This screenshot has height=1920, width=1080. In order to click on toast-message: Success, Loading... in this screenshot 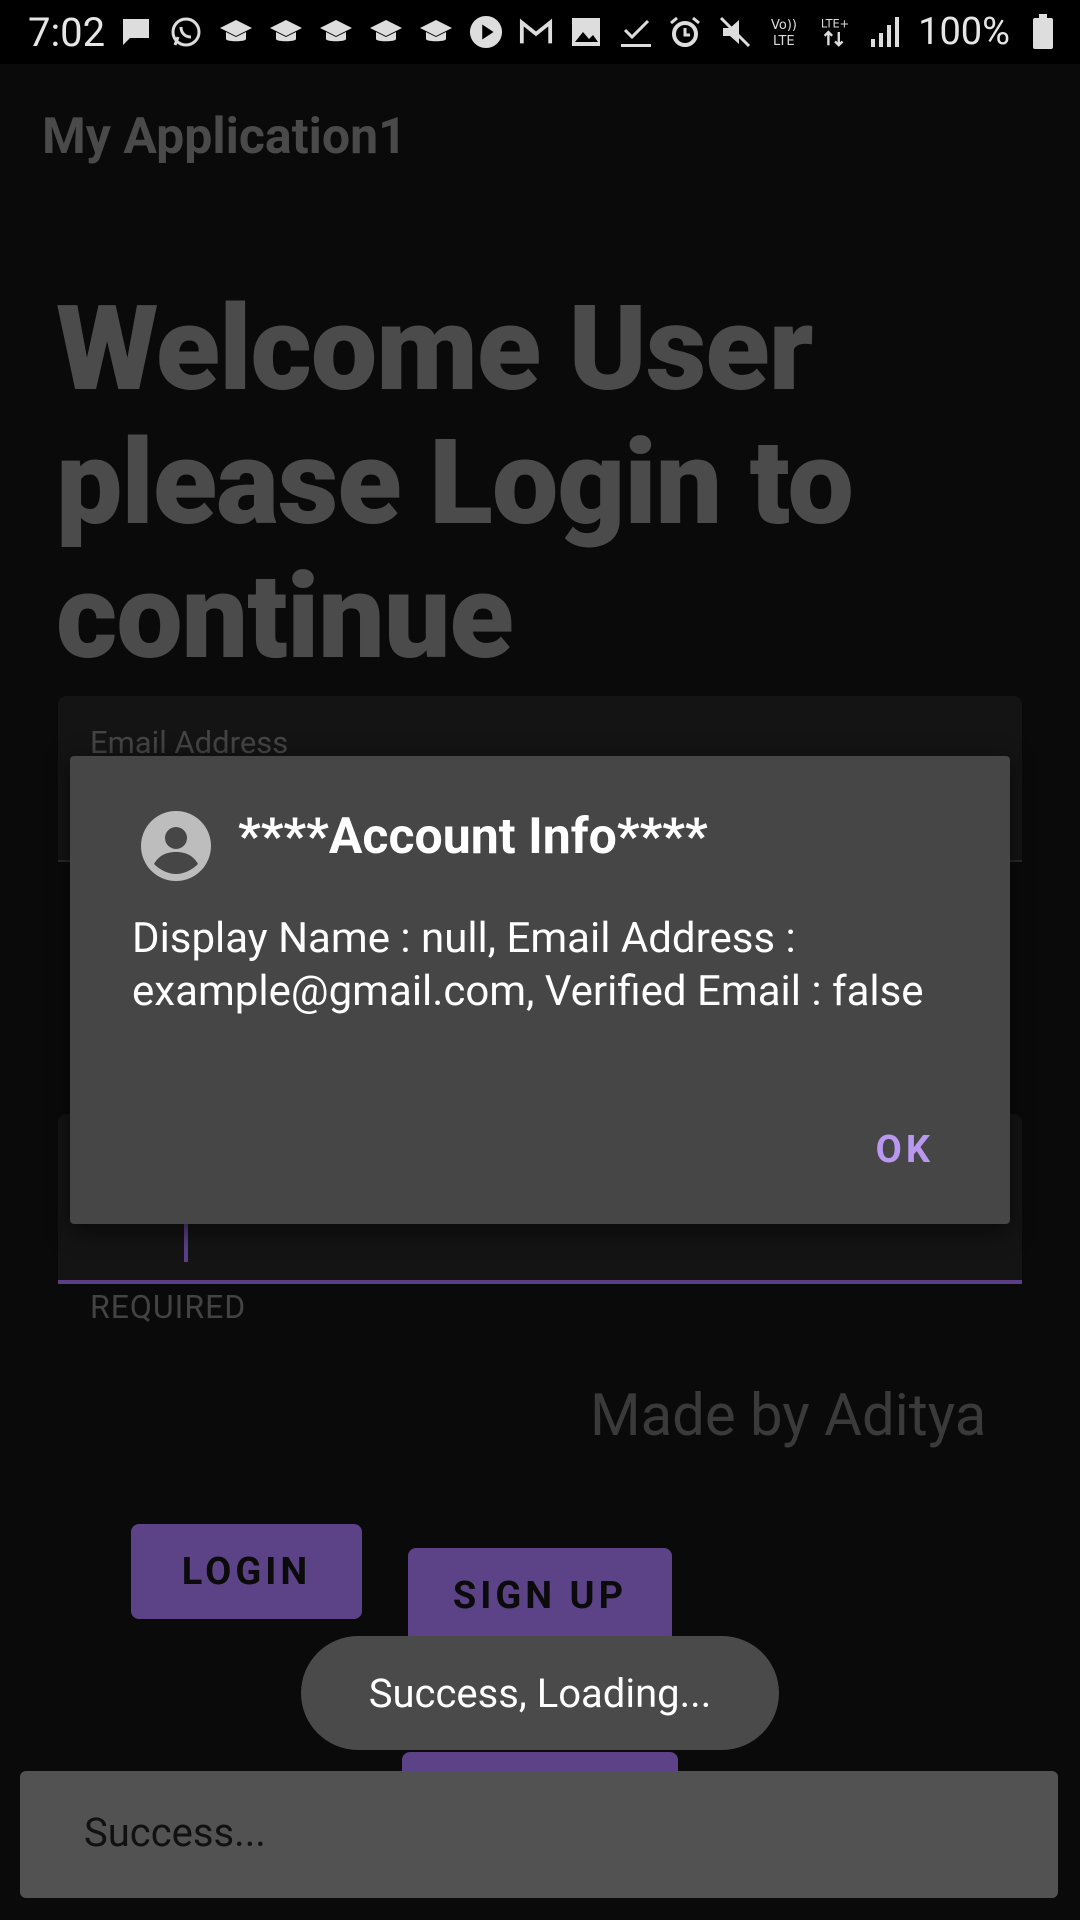, I will do `click(540, 1693)`.